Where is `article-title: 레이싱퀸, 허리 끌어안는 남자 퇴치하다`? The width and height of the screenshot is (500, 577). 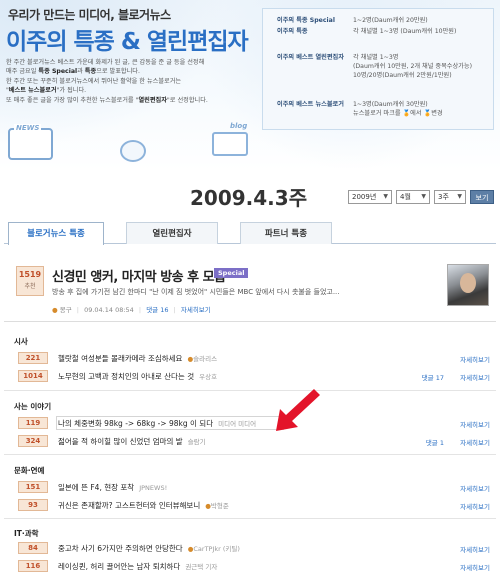
article-title: 레이싱퀸, 허리 끌어안는 남자 퇴치하다 is located at coordinates (119, 566).